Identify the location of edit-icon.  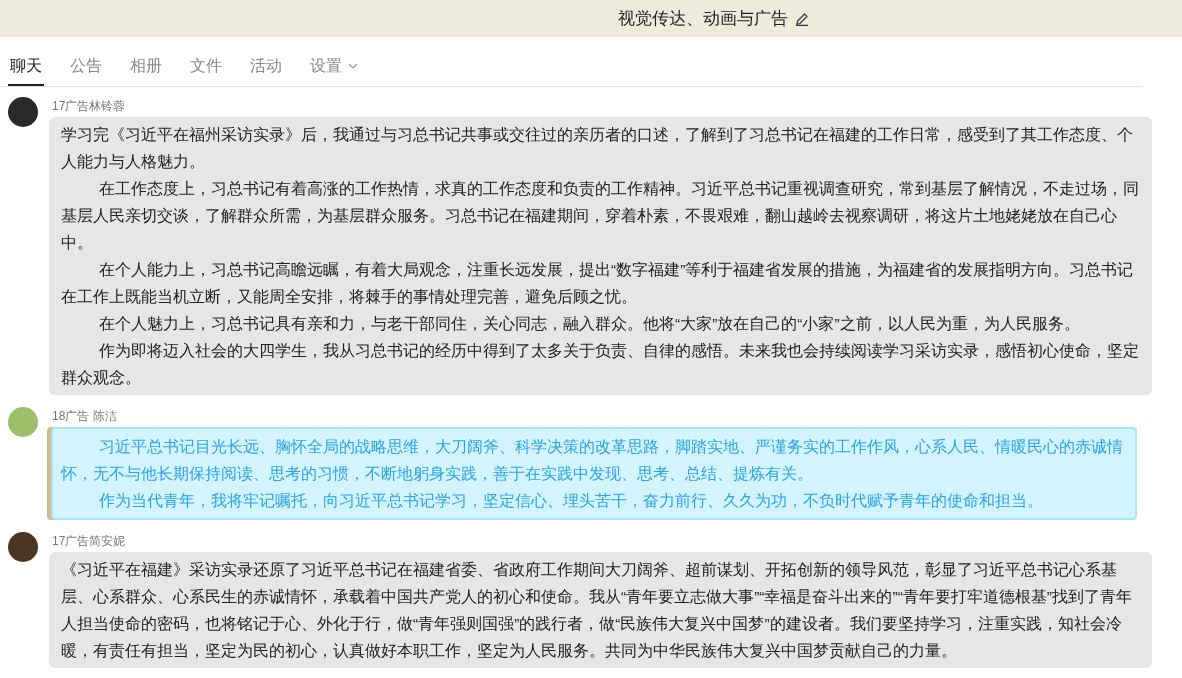
(801, 18).